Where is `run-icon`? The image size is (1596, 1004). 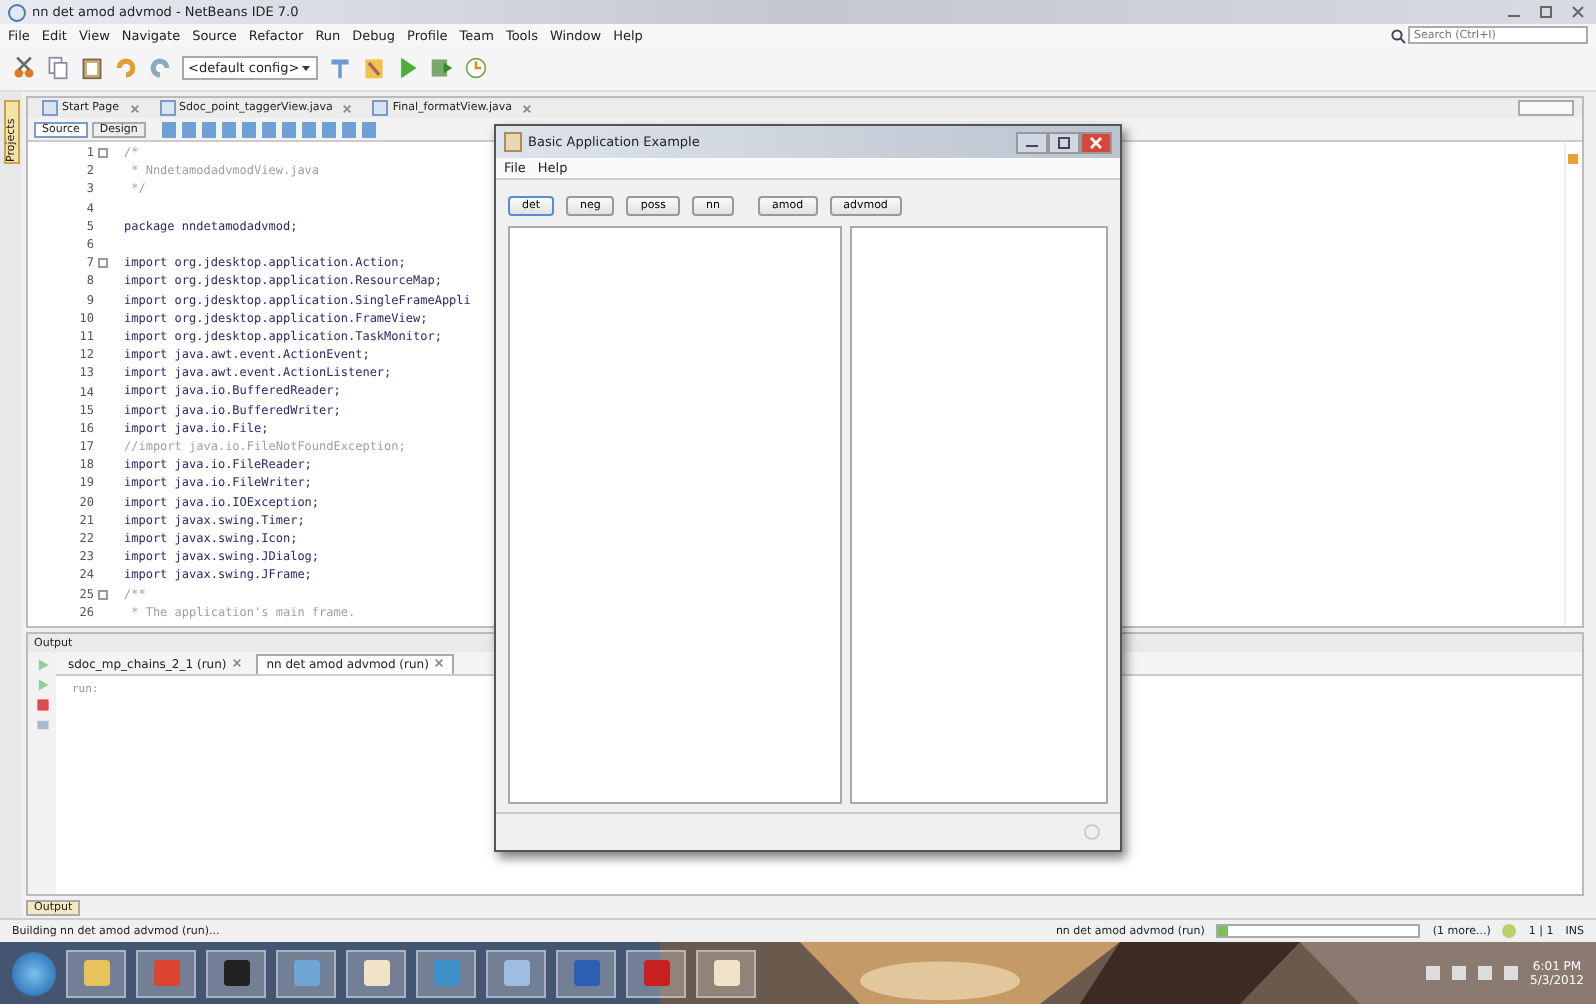
run-icon is located at coordinates (408, 68).